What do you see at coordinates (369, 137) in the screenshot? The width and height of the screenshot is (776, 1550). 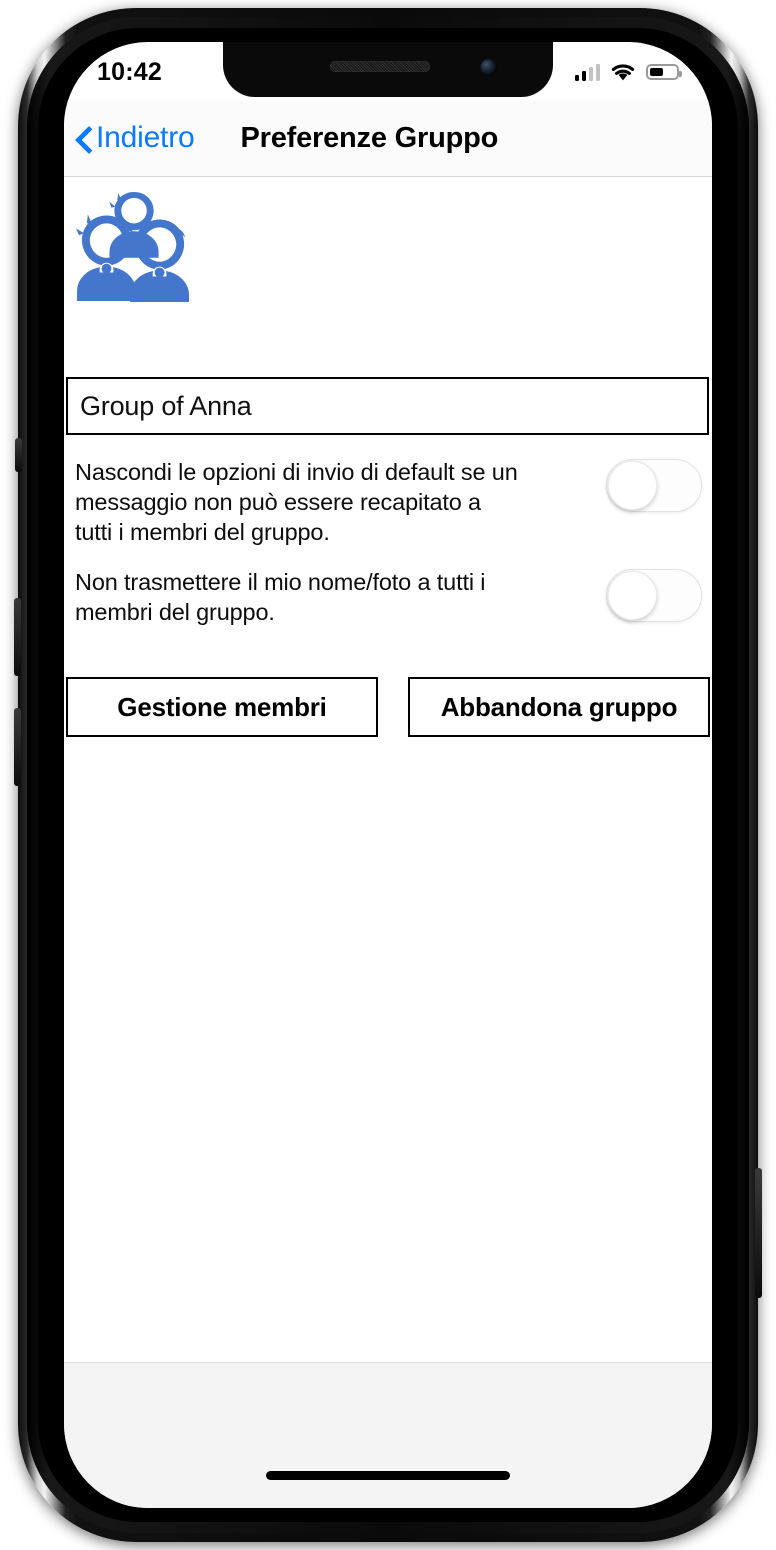 I see `page-title: Preferenze Gruppo` at bounding box center [369, 137].